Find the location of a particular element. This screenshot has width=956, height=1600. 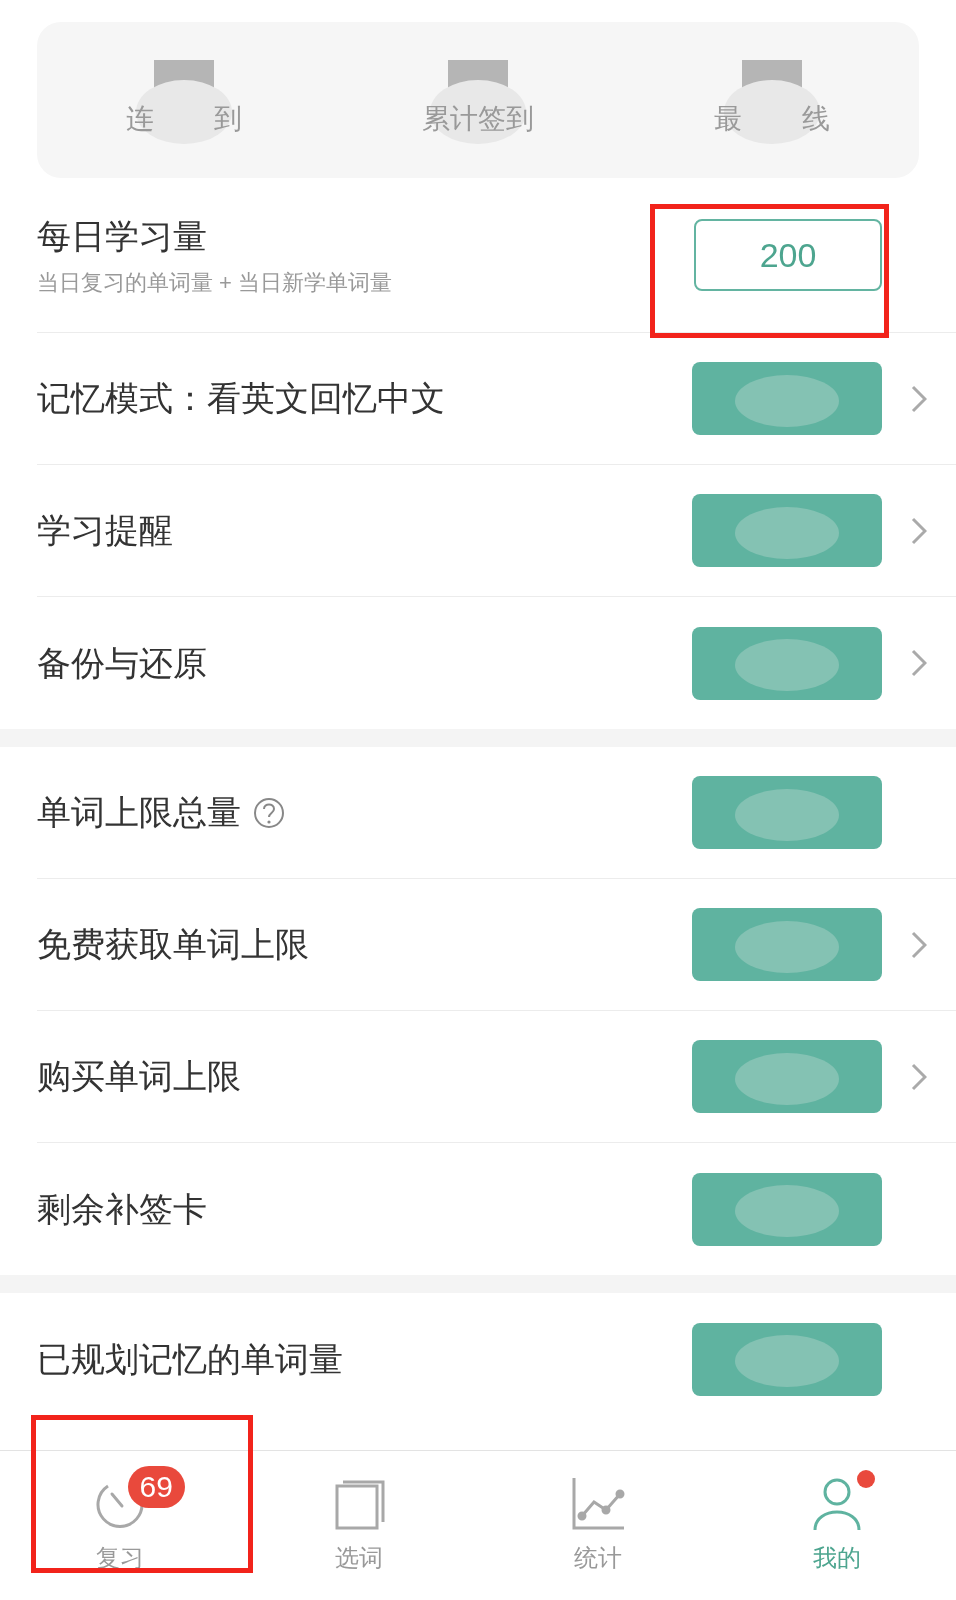

count-badge: 69 is located at coordinates (156, 1486).